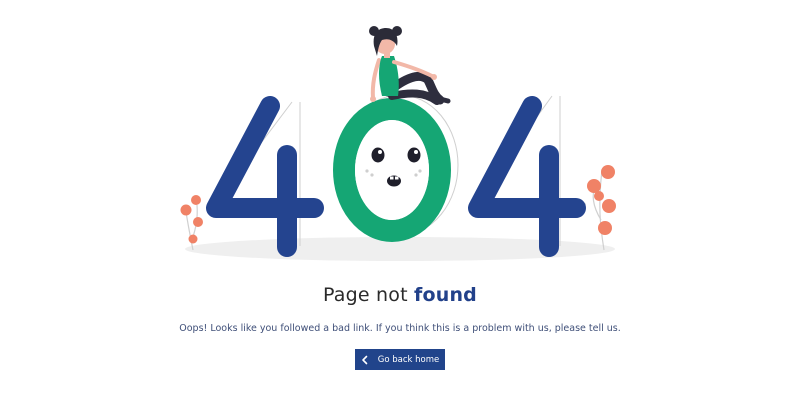  I want to click on left-plant-icon, so click(191, 223).